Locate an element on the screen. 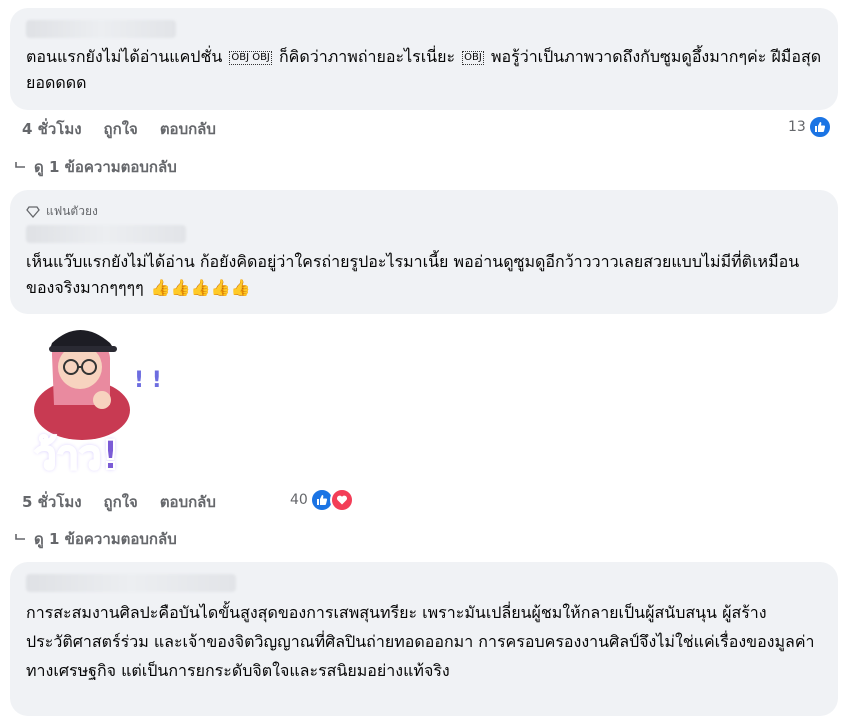 Image resolution: width=850 pixels, height=720 pixels. reaction-summary: 13 is located at coordinates (810, 127).